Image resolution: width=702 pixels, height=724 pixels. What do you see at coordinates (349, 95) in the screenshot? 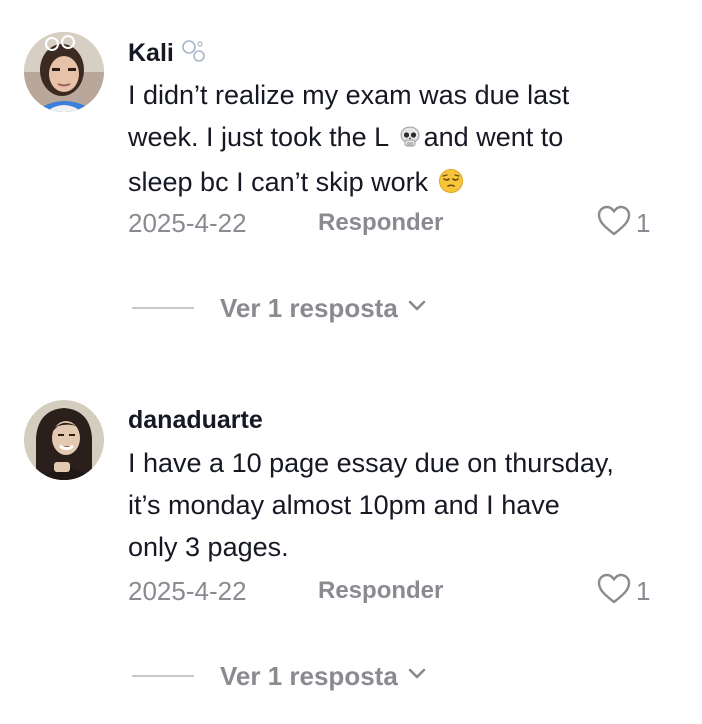
I see `comment-line: I didn’t realize my exam was due last` at bounding box center [349, 95].